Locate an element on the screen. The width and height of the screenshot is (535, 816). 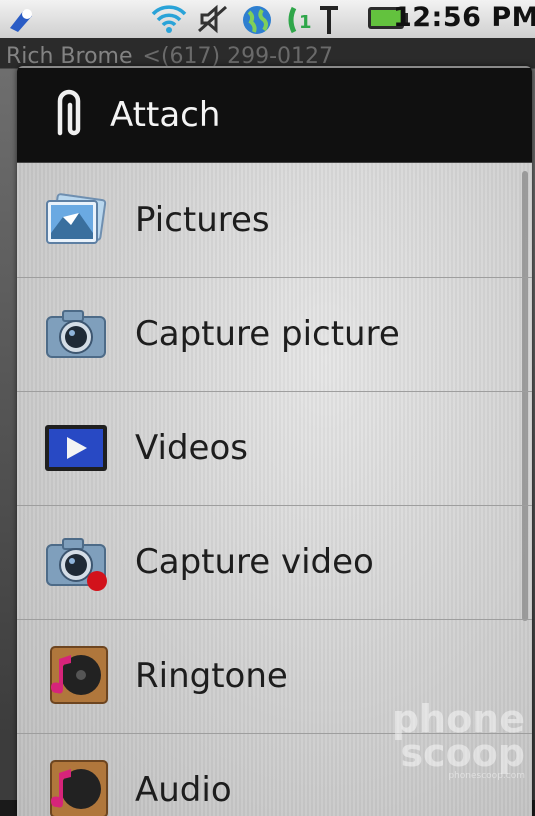
dialog-title-bar: Attach is located at coordinates (274, 114).